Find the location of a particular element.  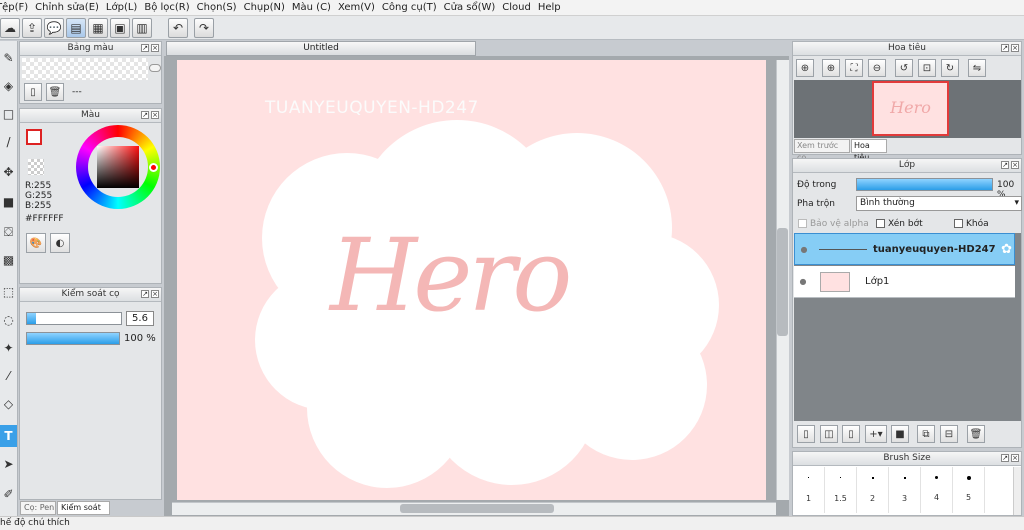

pen-tool-icon: ✎ is located at coordinates (8, 58).